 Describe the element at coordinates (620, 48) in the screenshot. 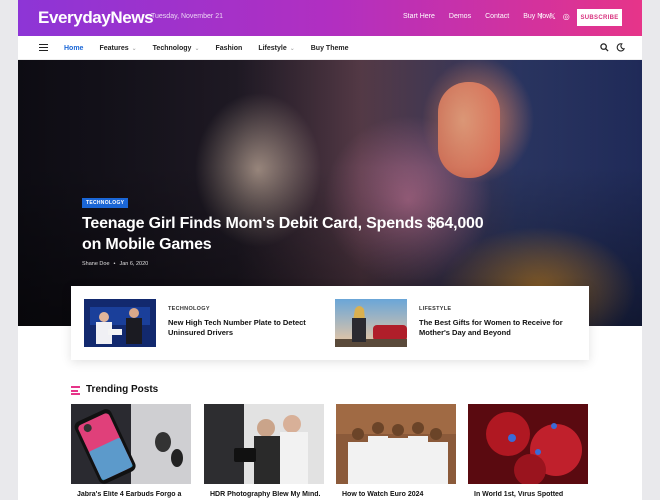

I see `dark-mode-icon` at that location.